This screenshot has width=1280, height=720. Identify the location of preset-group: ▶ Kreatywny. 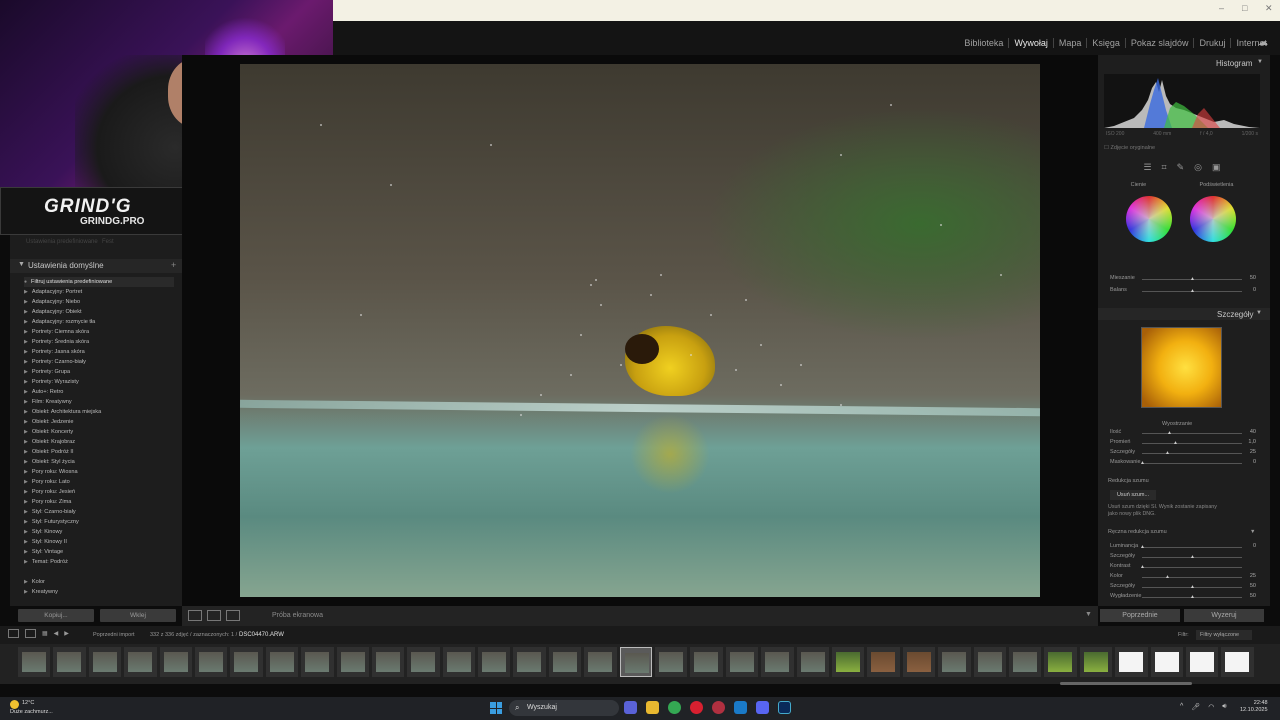
(99, 592).